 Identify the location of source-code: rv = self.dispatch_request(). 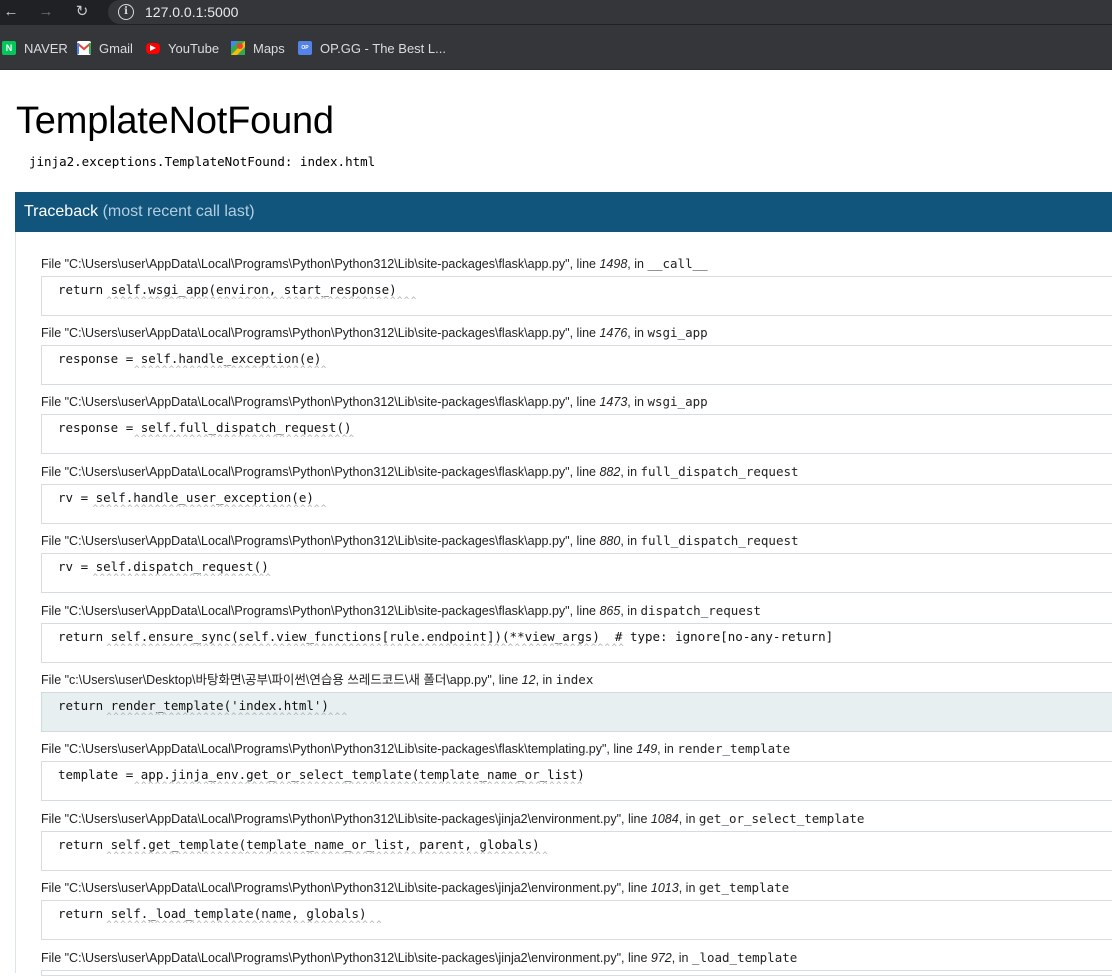
(163, 566).